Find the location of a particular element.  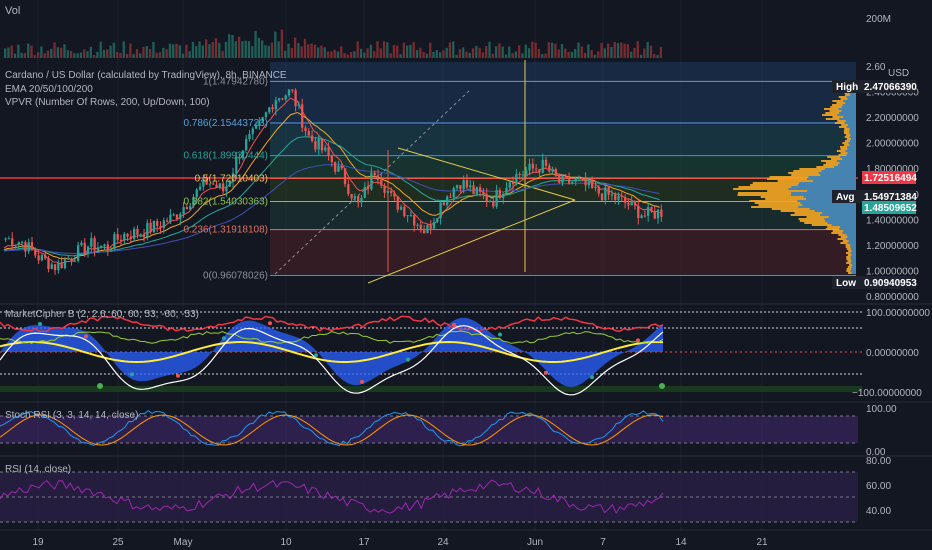

high-pill: High 2.47066390 is located at coordinates (874, 86).